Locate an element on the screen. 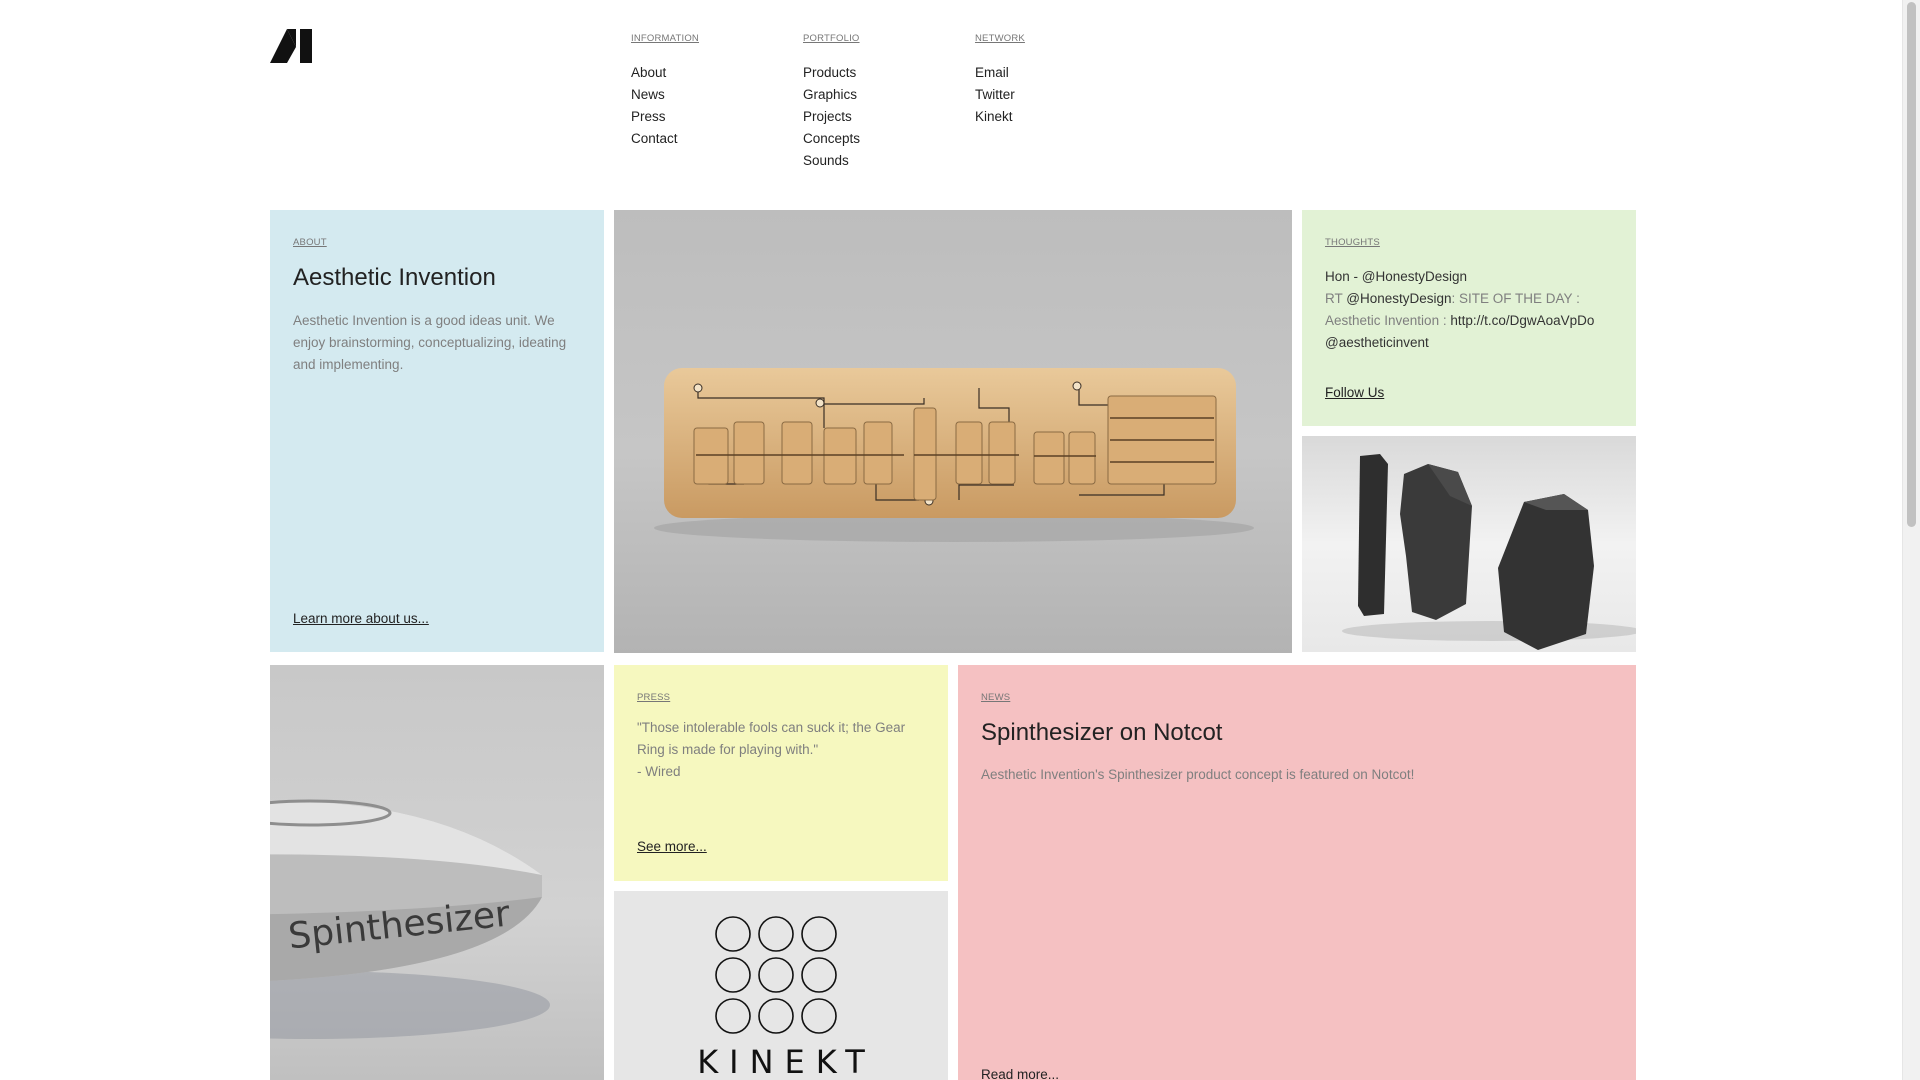 The height and width of the screenshot is (1080, 1920). thoughts-label: THOUGHTS is located at coordinates (1352, 242).